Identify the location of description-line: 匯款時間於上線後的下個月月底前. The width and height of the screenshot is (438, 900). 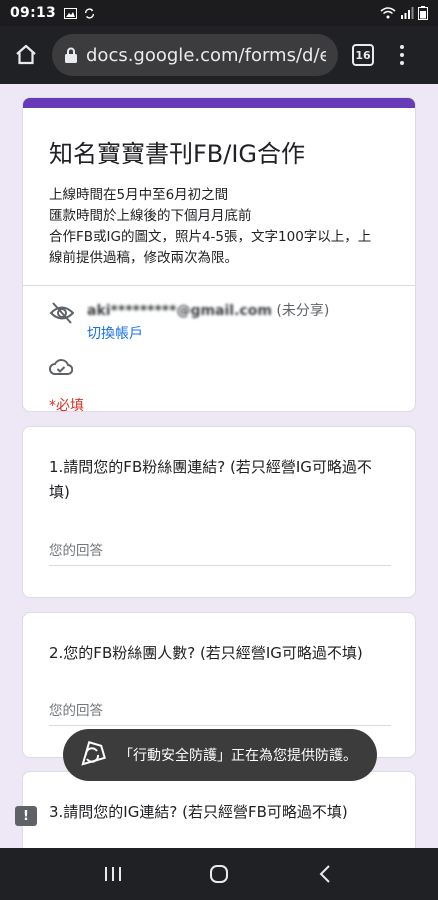
(150, 216).